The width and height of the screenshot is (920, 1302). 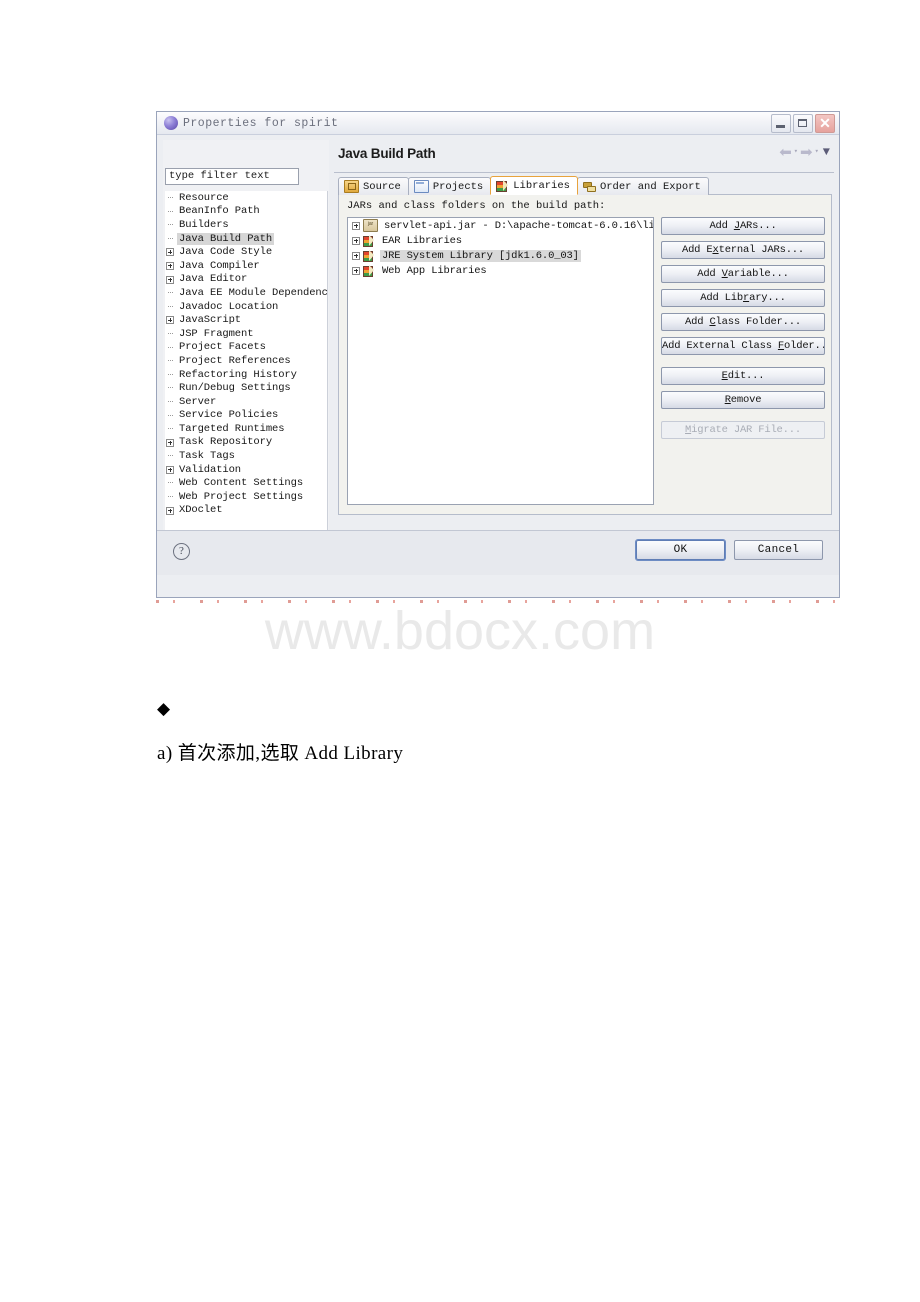 I want to click on tree-item-xdoclet: XDoclet, so click(x=246, y=511).